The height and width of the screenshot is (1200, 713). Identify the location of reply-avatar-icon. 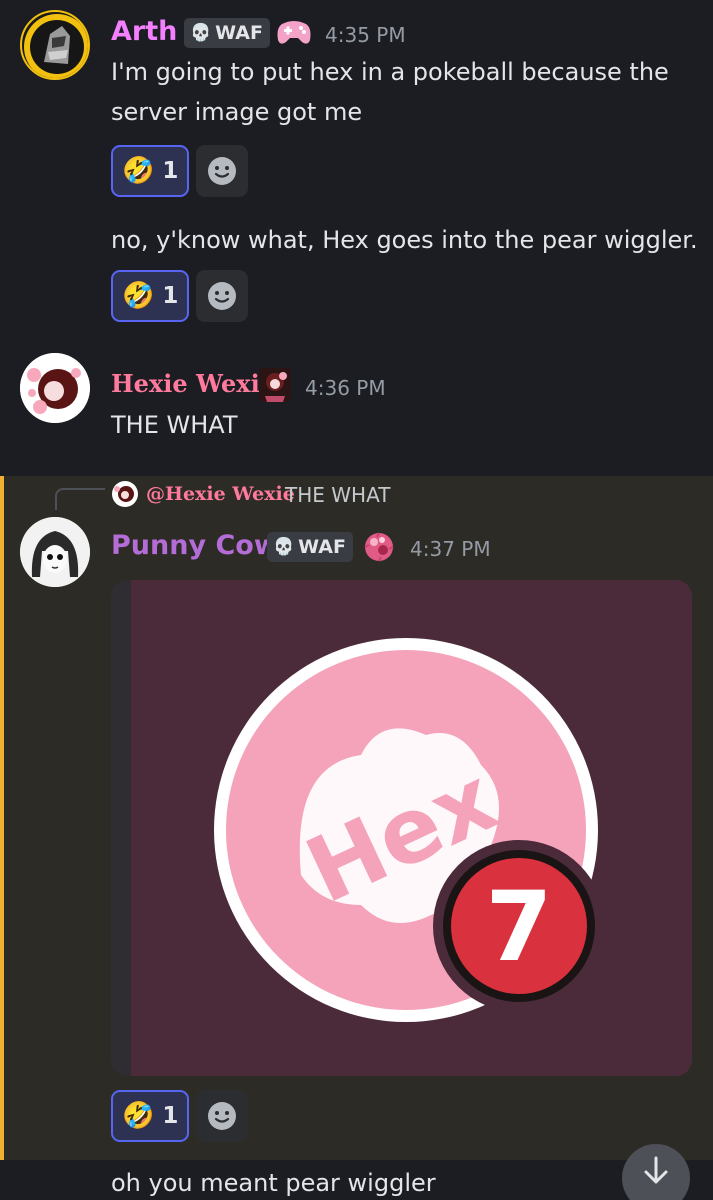
(125, 494).